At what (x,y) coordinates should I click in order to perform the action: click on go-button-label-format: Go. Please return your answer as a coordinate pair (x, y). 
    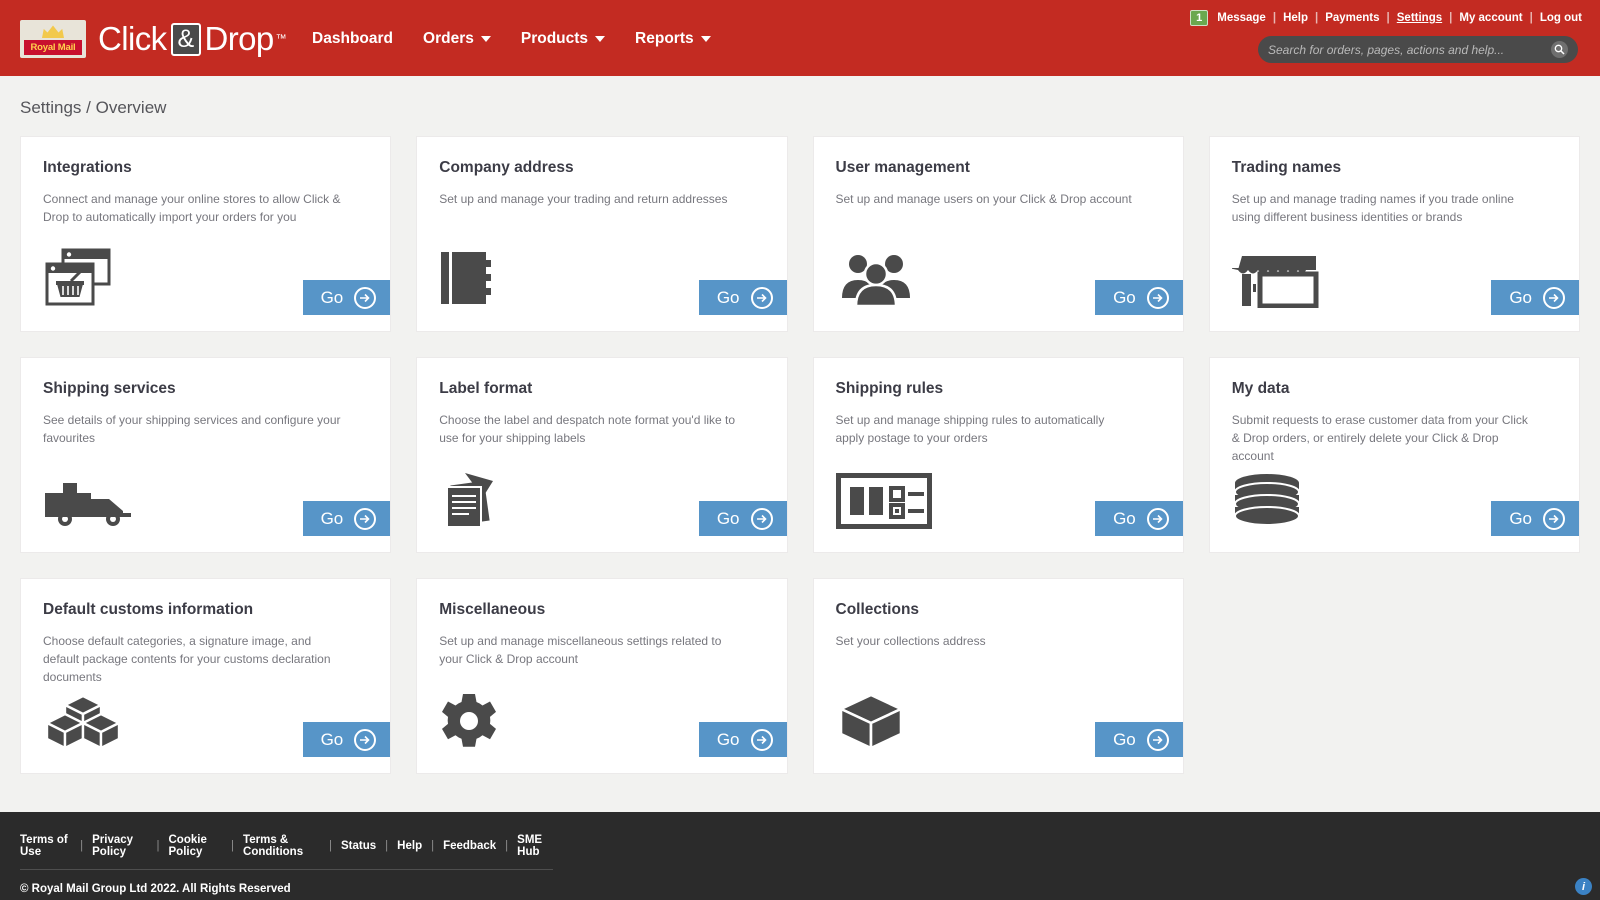
    Looking at the image, I should click on (742, 518).